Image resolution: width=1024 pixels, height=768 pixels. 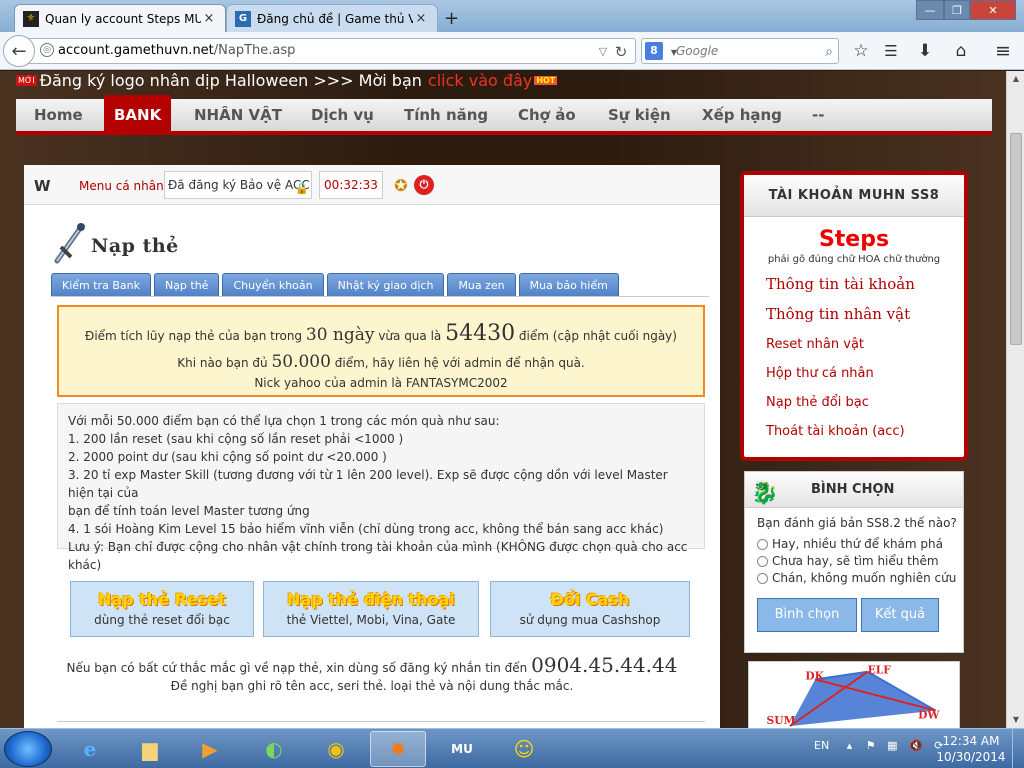 What do you see at coordinates (1015, 720) in the screenshot?
I see `scroll-down-icon: ▼` at bounding box center [1015, 720].